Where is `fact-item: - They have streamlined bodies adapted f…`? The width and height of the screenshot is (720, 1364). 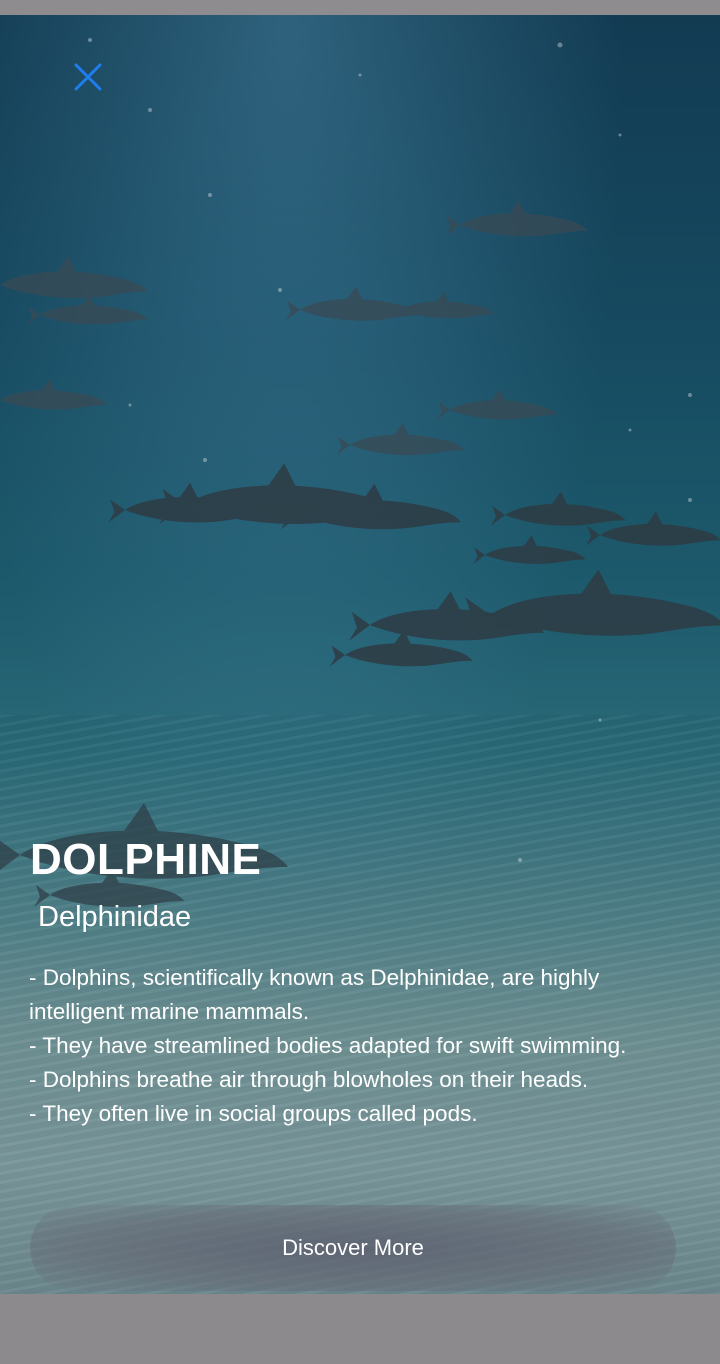
fact-item: - They have streamlined bodies adapted f… is located at coordinates (328, 1045).